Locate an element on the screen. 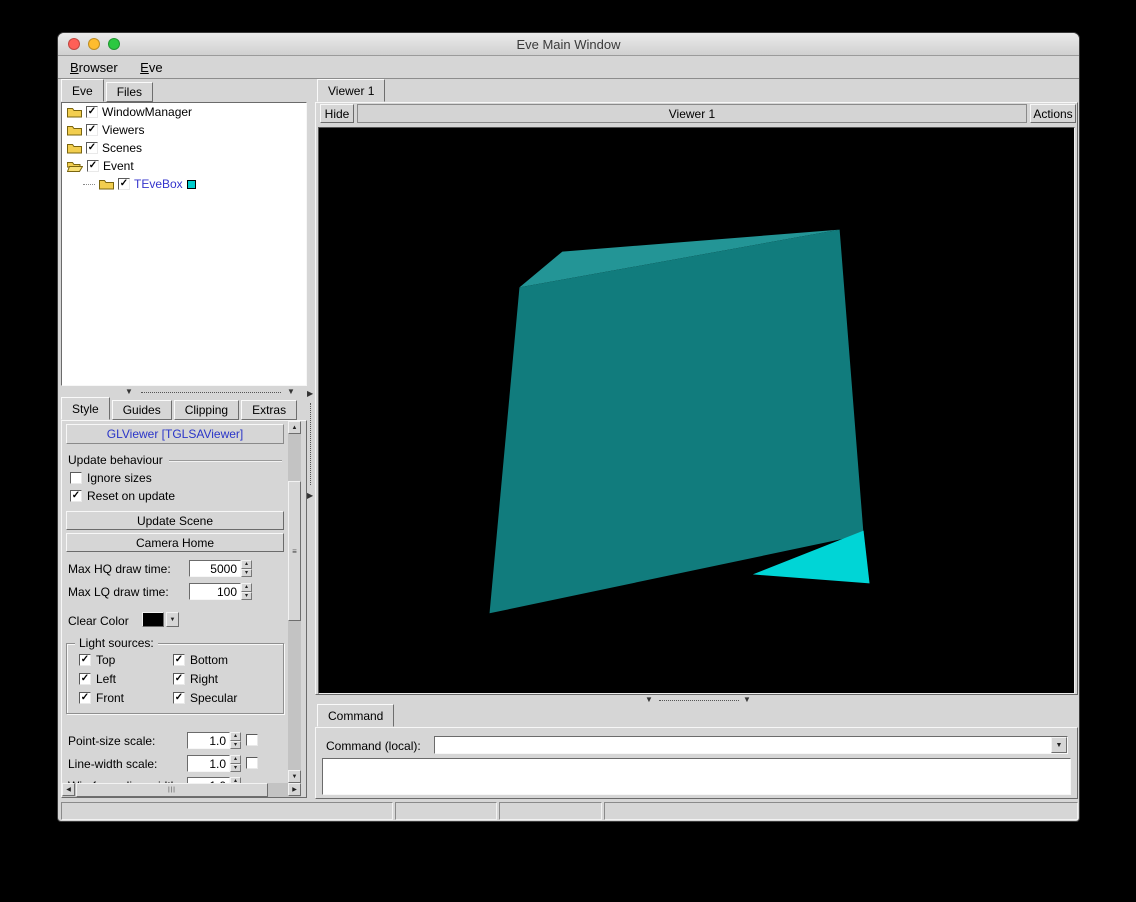 This screenshot has width=1136, height=902. tree-item-event: ✓ Event is located at coordinates (184, 166).